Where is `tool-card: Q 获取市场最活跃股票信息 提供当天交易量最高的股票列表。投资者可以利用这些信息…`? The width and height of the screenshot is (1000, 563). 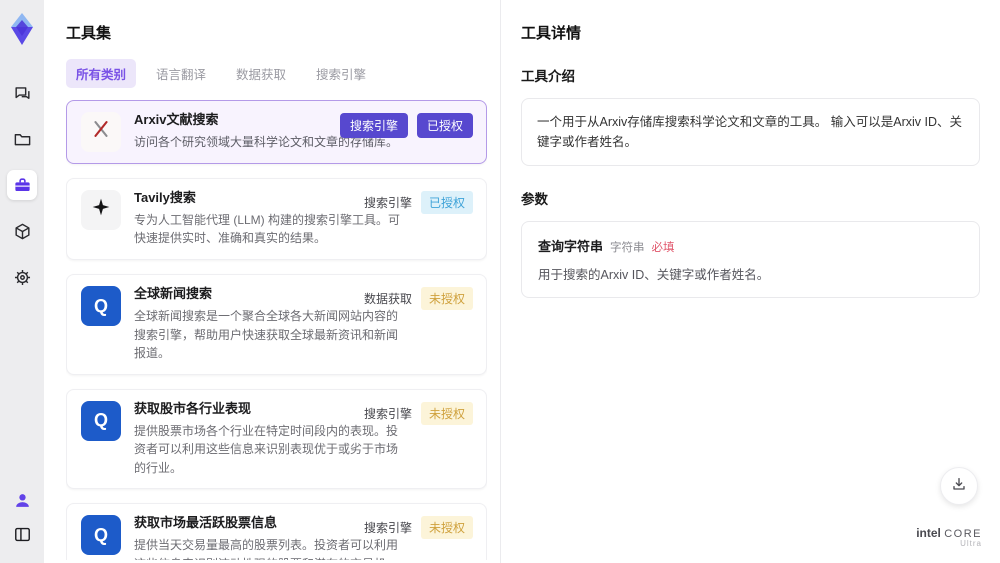 tool-card: Q 获取市场最活跃股票信息 提供当天交易量最高的股票列表。投资者可以利用这些信息… is located at coordinates (276, 531).